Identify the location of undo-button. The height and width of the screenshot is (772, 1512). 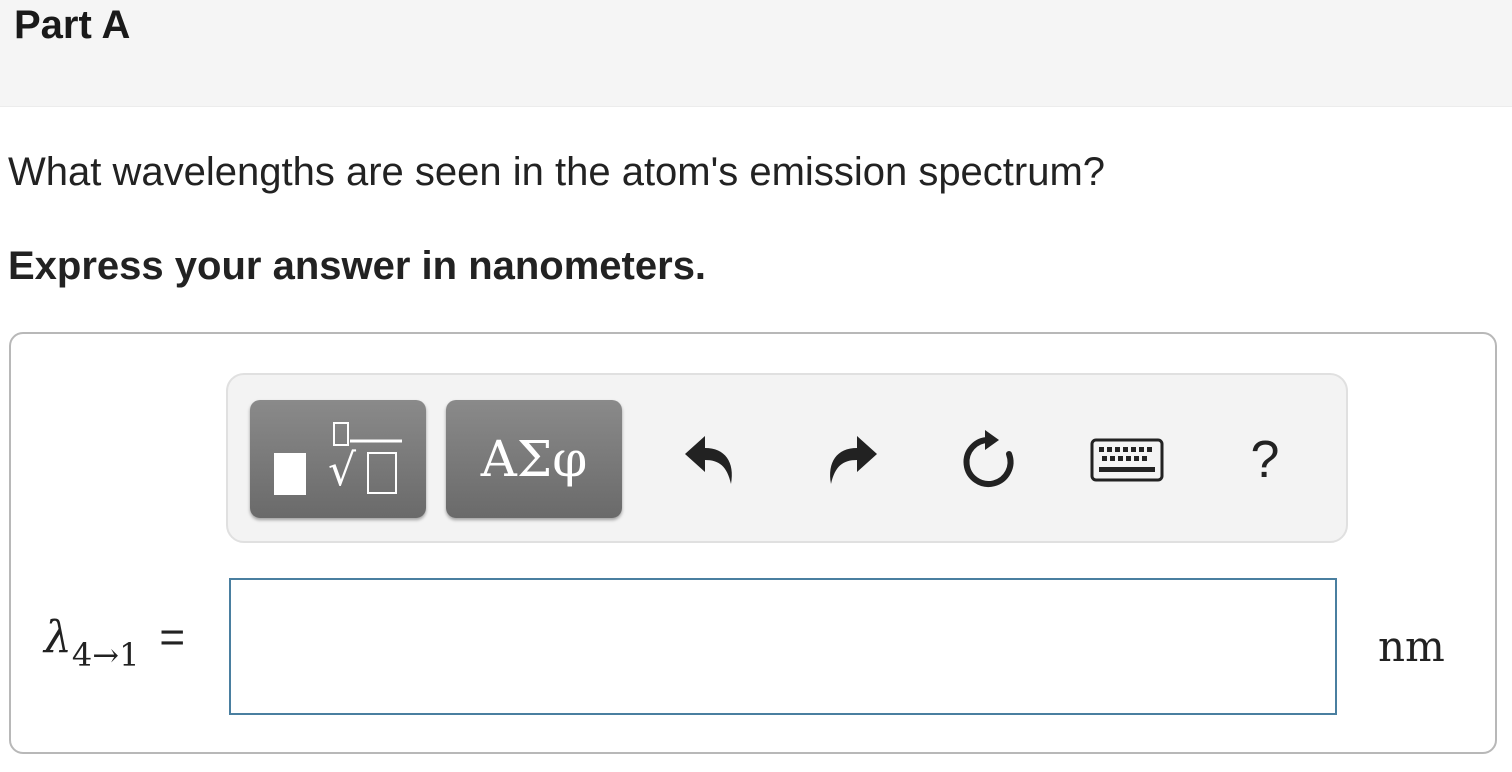
(711, 460).